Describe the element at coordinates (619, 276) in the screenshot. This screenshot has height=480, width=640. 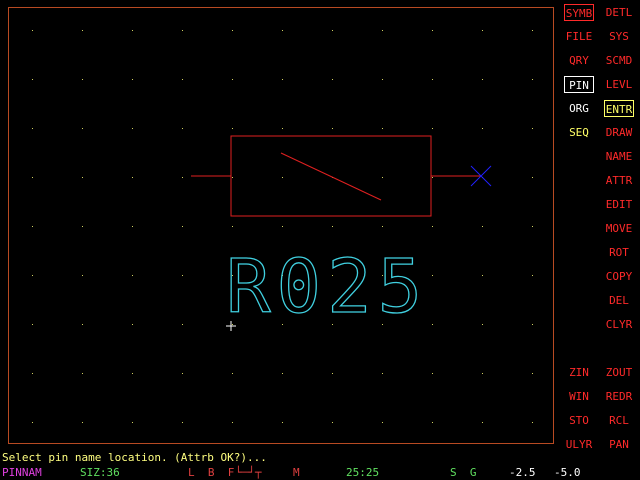
I see `menu-copy: COPY` at that location.